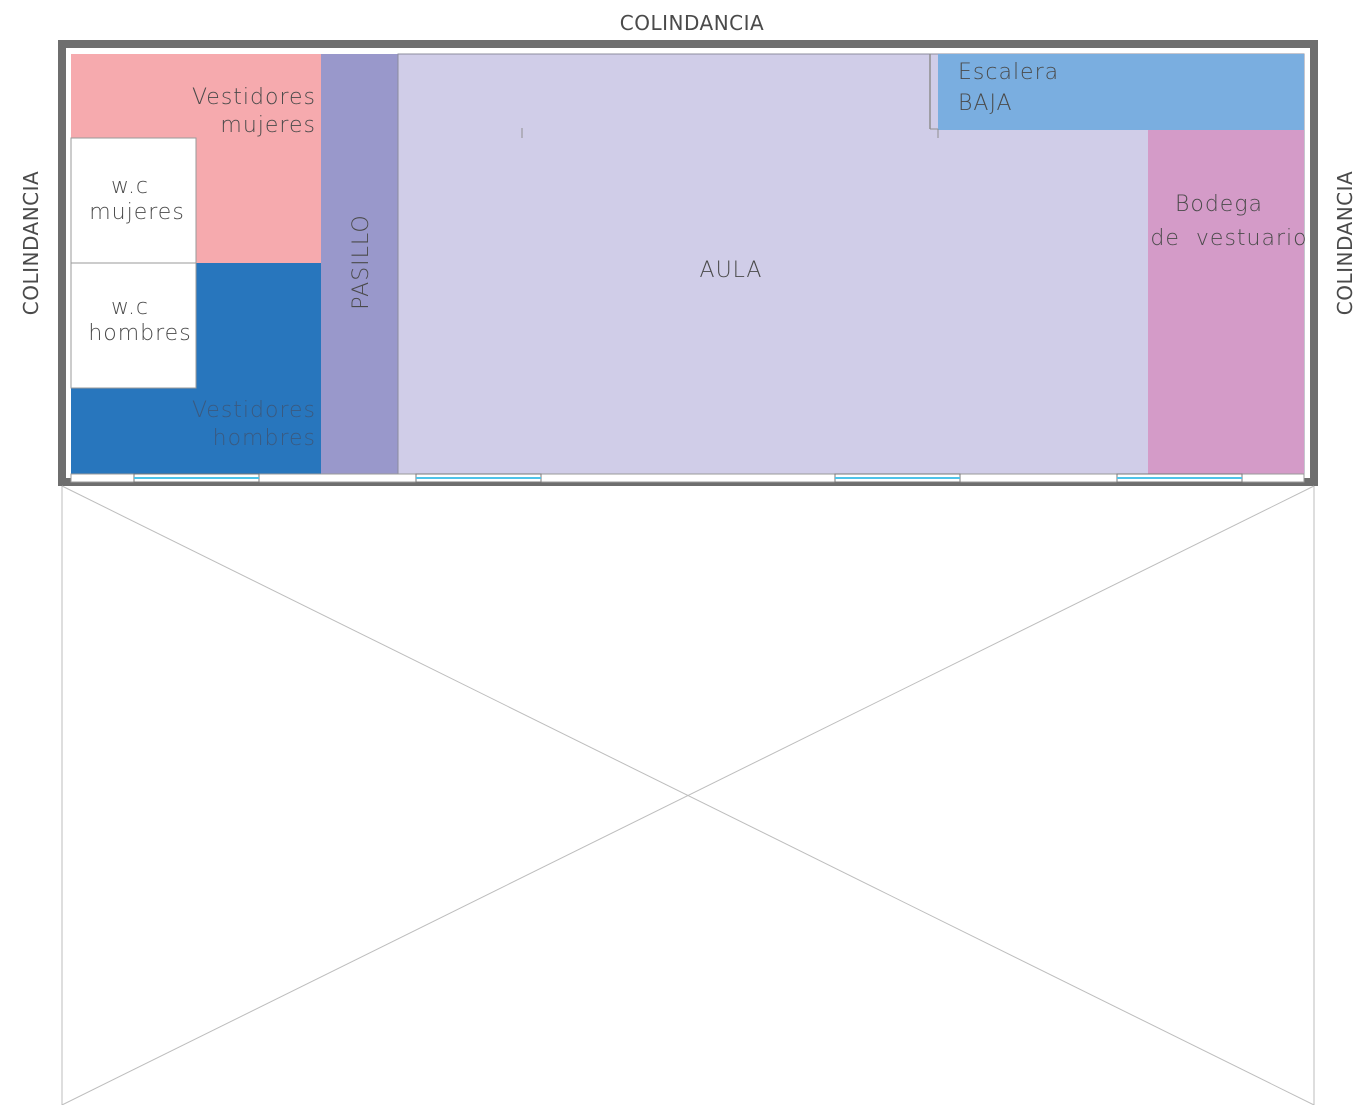  What do you see at coordinates (254, 97) in the screenshot?
I see `label-vestidores-mujeres-1: Vestidores` at bounding box center [254, 97].